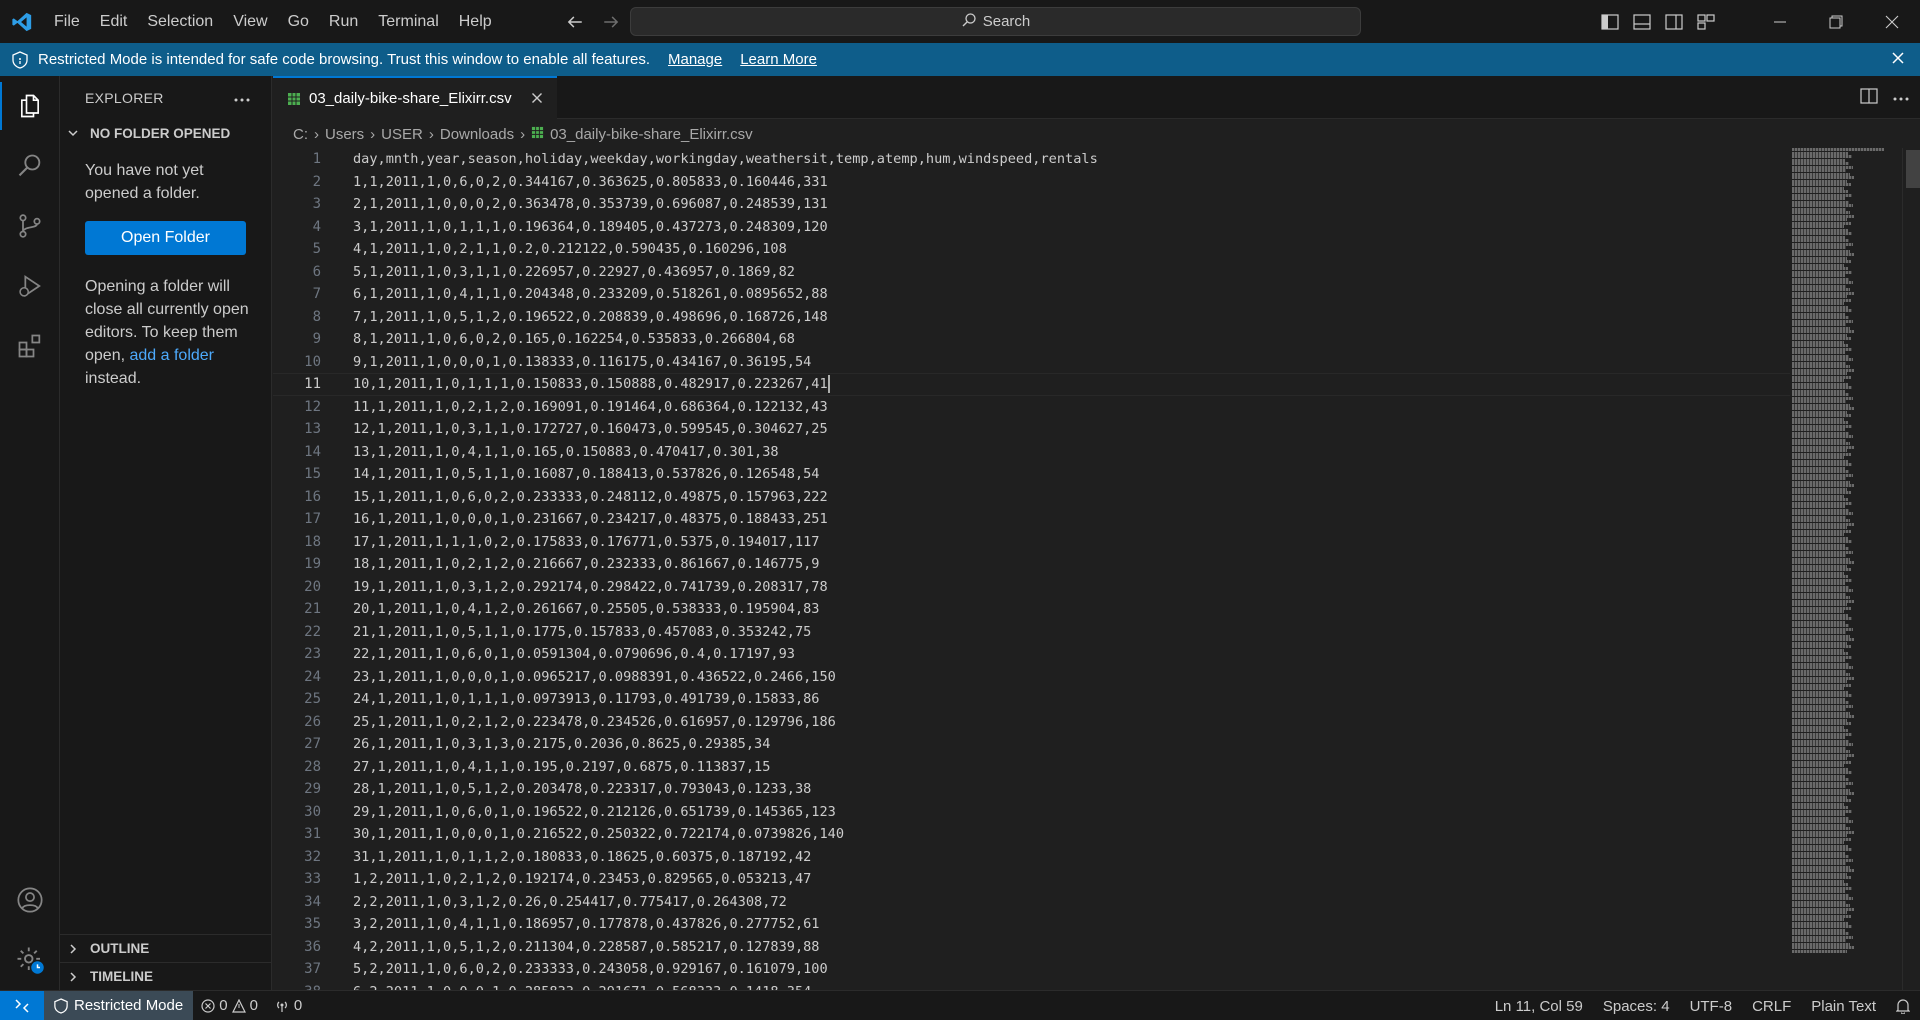  What do you see at coordinates (1771, 1006) in the screenshot?
I see `eol-status: CRLF` at bounding box center [1771, 1006].